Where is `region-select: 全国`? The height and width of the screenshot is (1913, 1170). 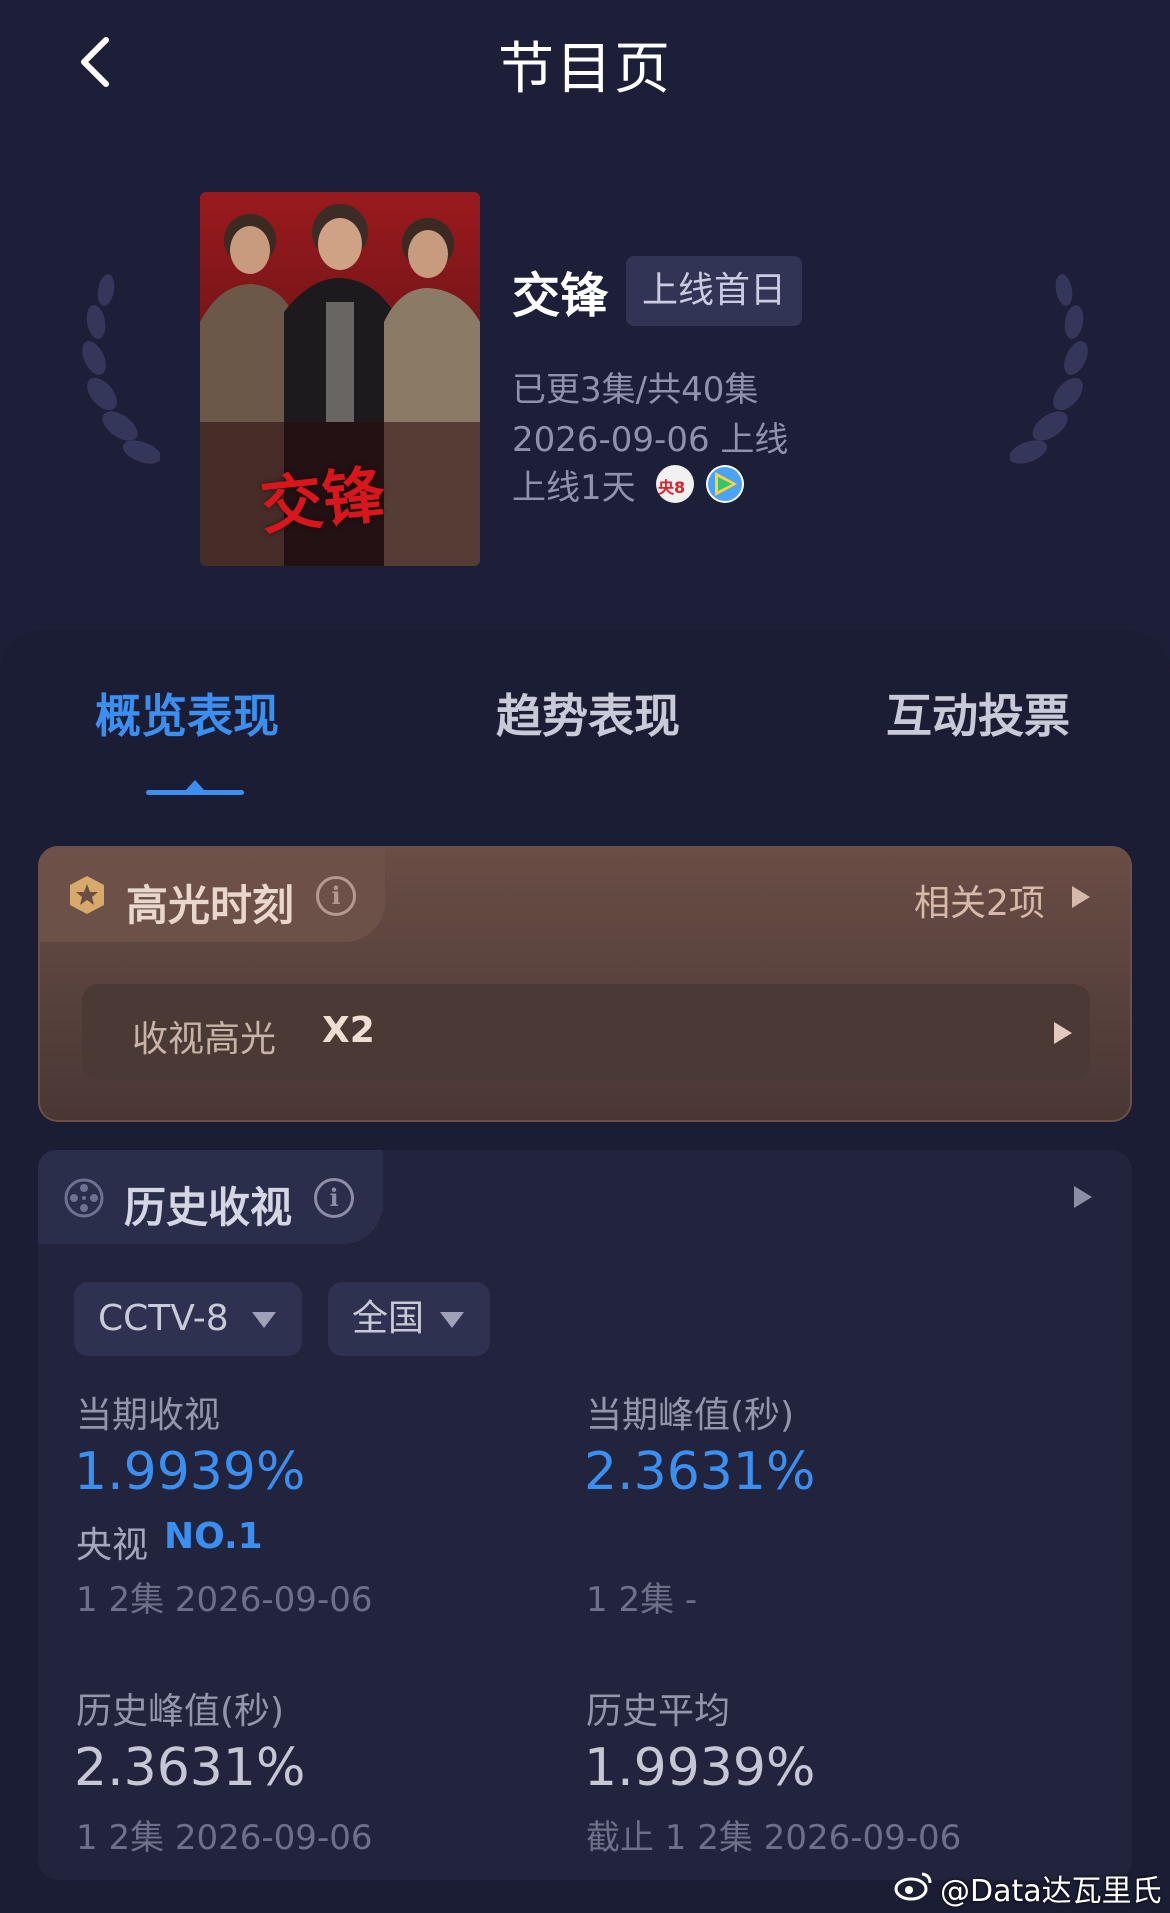
region-select: 全国 is located at coordinates (409, 1319).